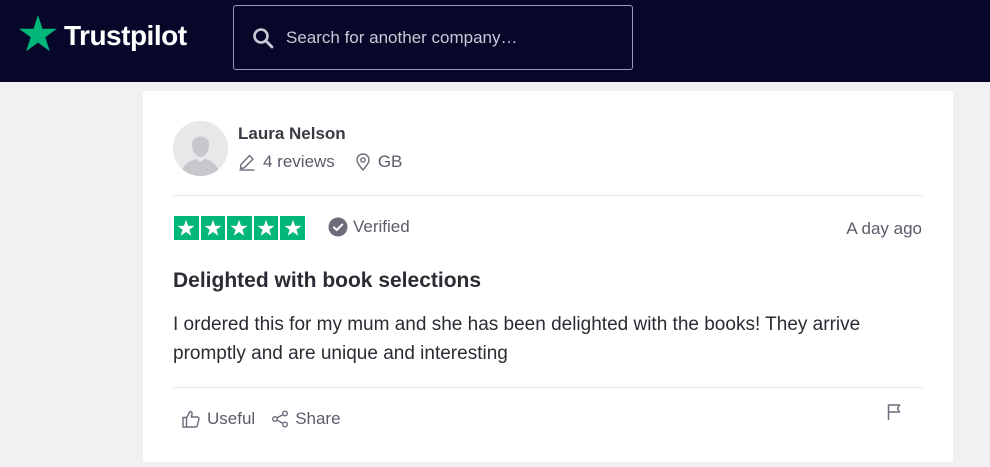 This screenshot has width=990, height=467. I want to click on brand-name: Trustpilot, so click(125, 35).